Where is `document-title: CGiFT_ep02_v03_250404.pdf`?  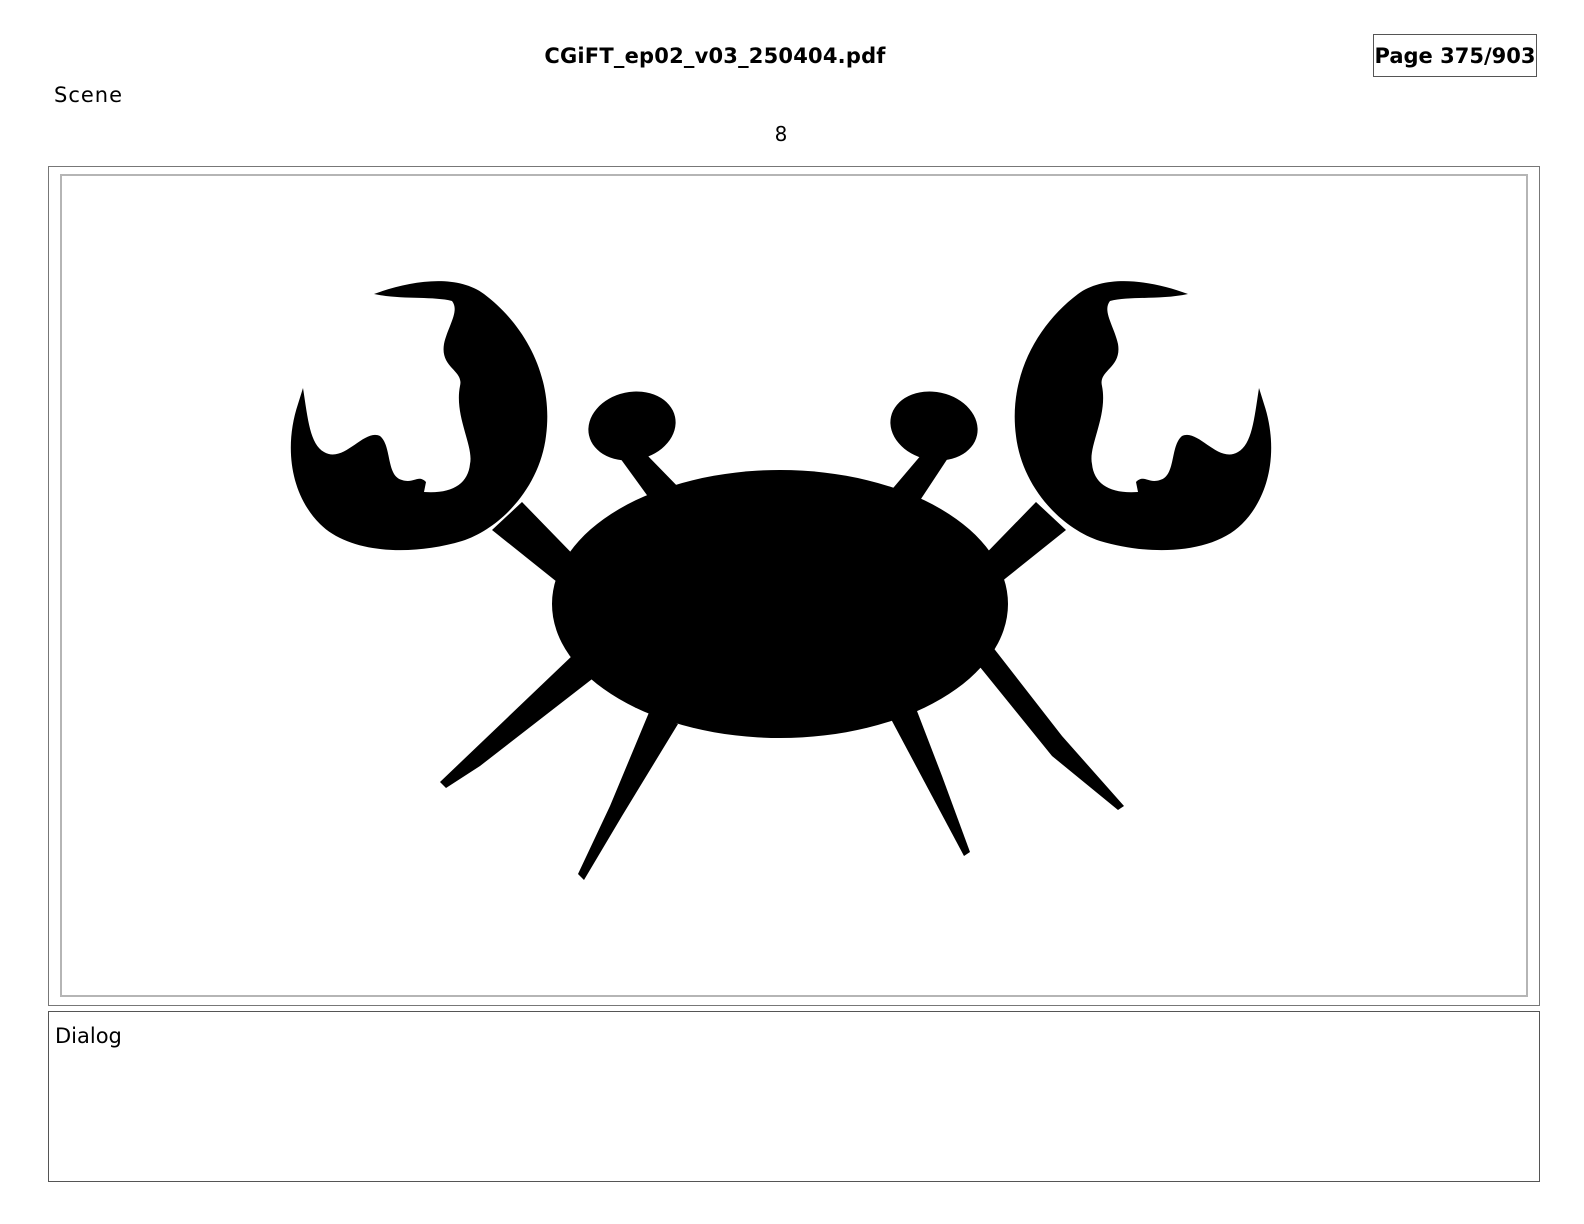 document-title: CGiFT_ep02_v03_250404.pdf is located at coordinates (715, 56).